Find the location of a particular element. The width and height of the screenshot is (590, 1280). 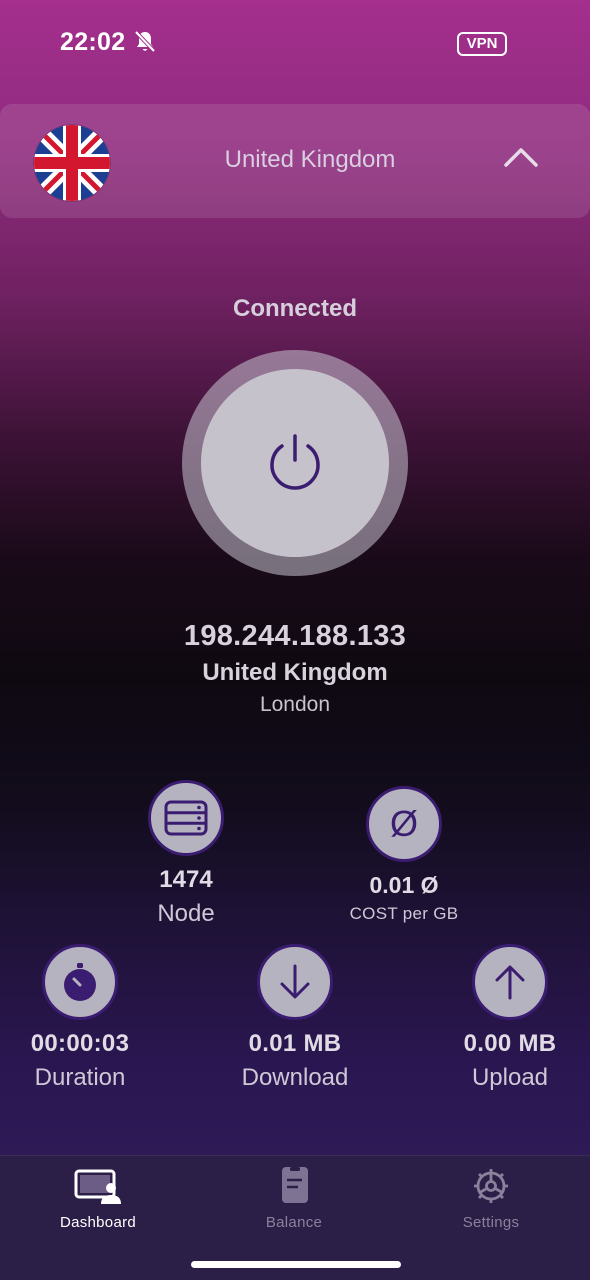

currency-icon: Ø is located at coordinates (404, 824).